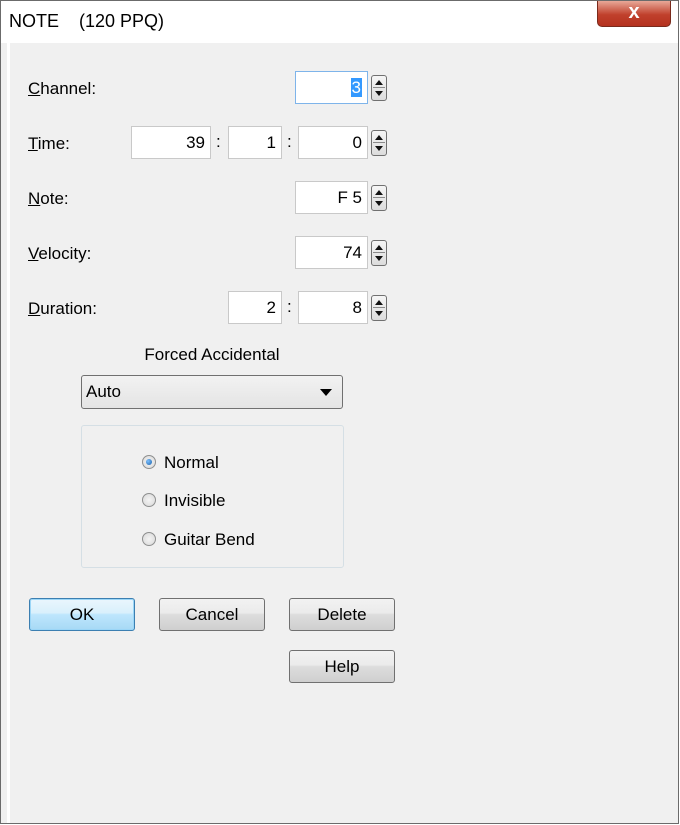  What do you see at coordinates (195, 500) in the screenshot?
I see `radio-label: Invisible` at bounding box center [195, 500].